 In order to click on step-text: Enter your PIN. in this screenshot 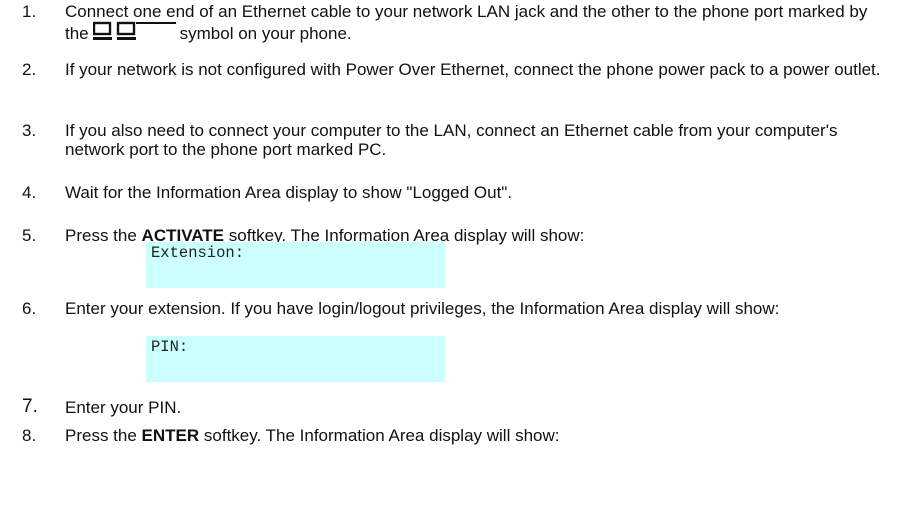, I will do `click(123, 407)`.